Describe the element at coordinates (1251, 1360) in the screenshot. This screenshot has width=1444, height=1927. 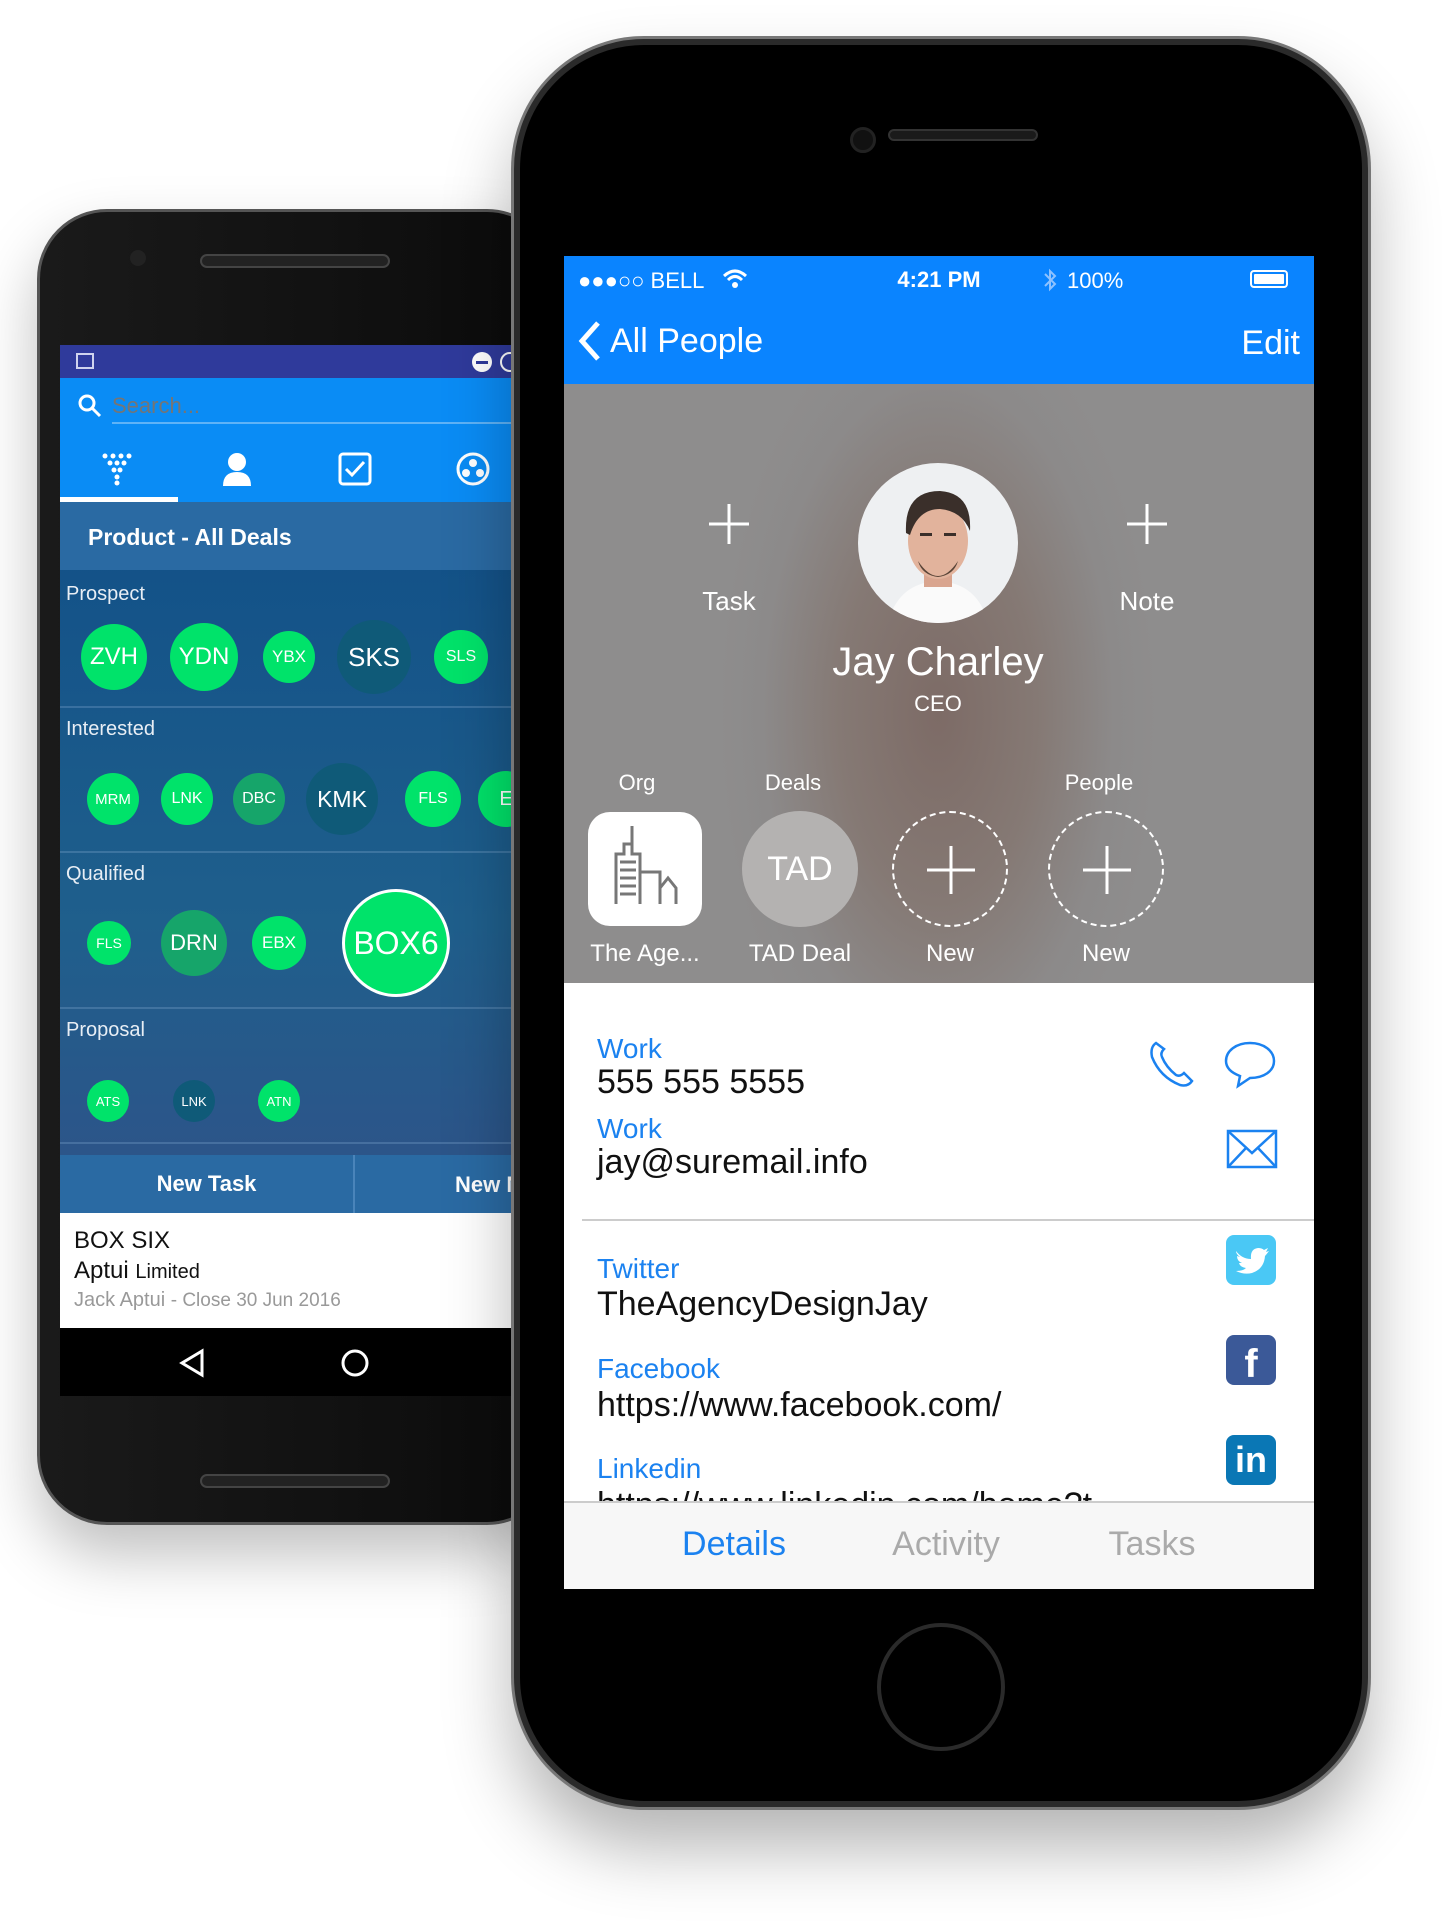
I see `facebook-icon: f` at that location.